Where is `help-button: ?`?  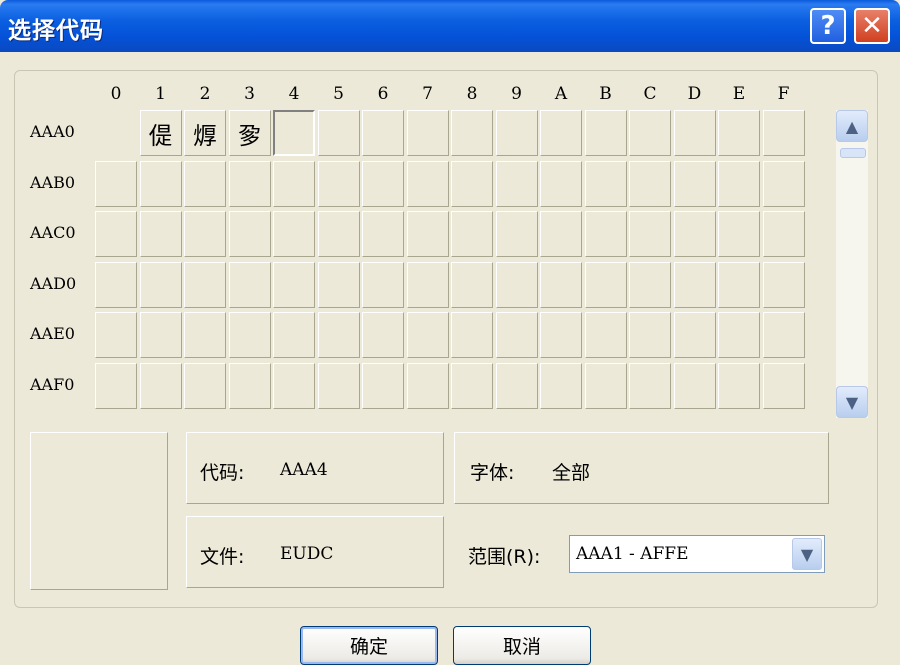
help-button: ? is located at coordinates (828, 26).